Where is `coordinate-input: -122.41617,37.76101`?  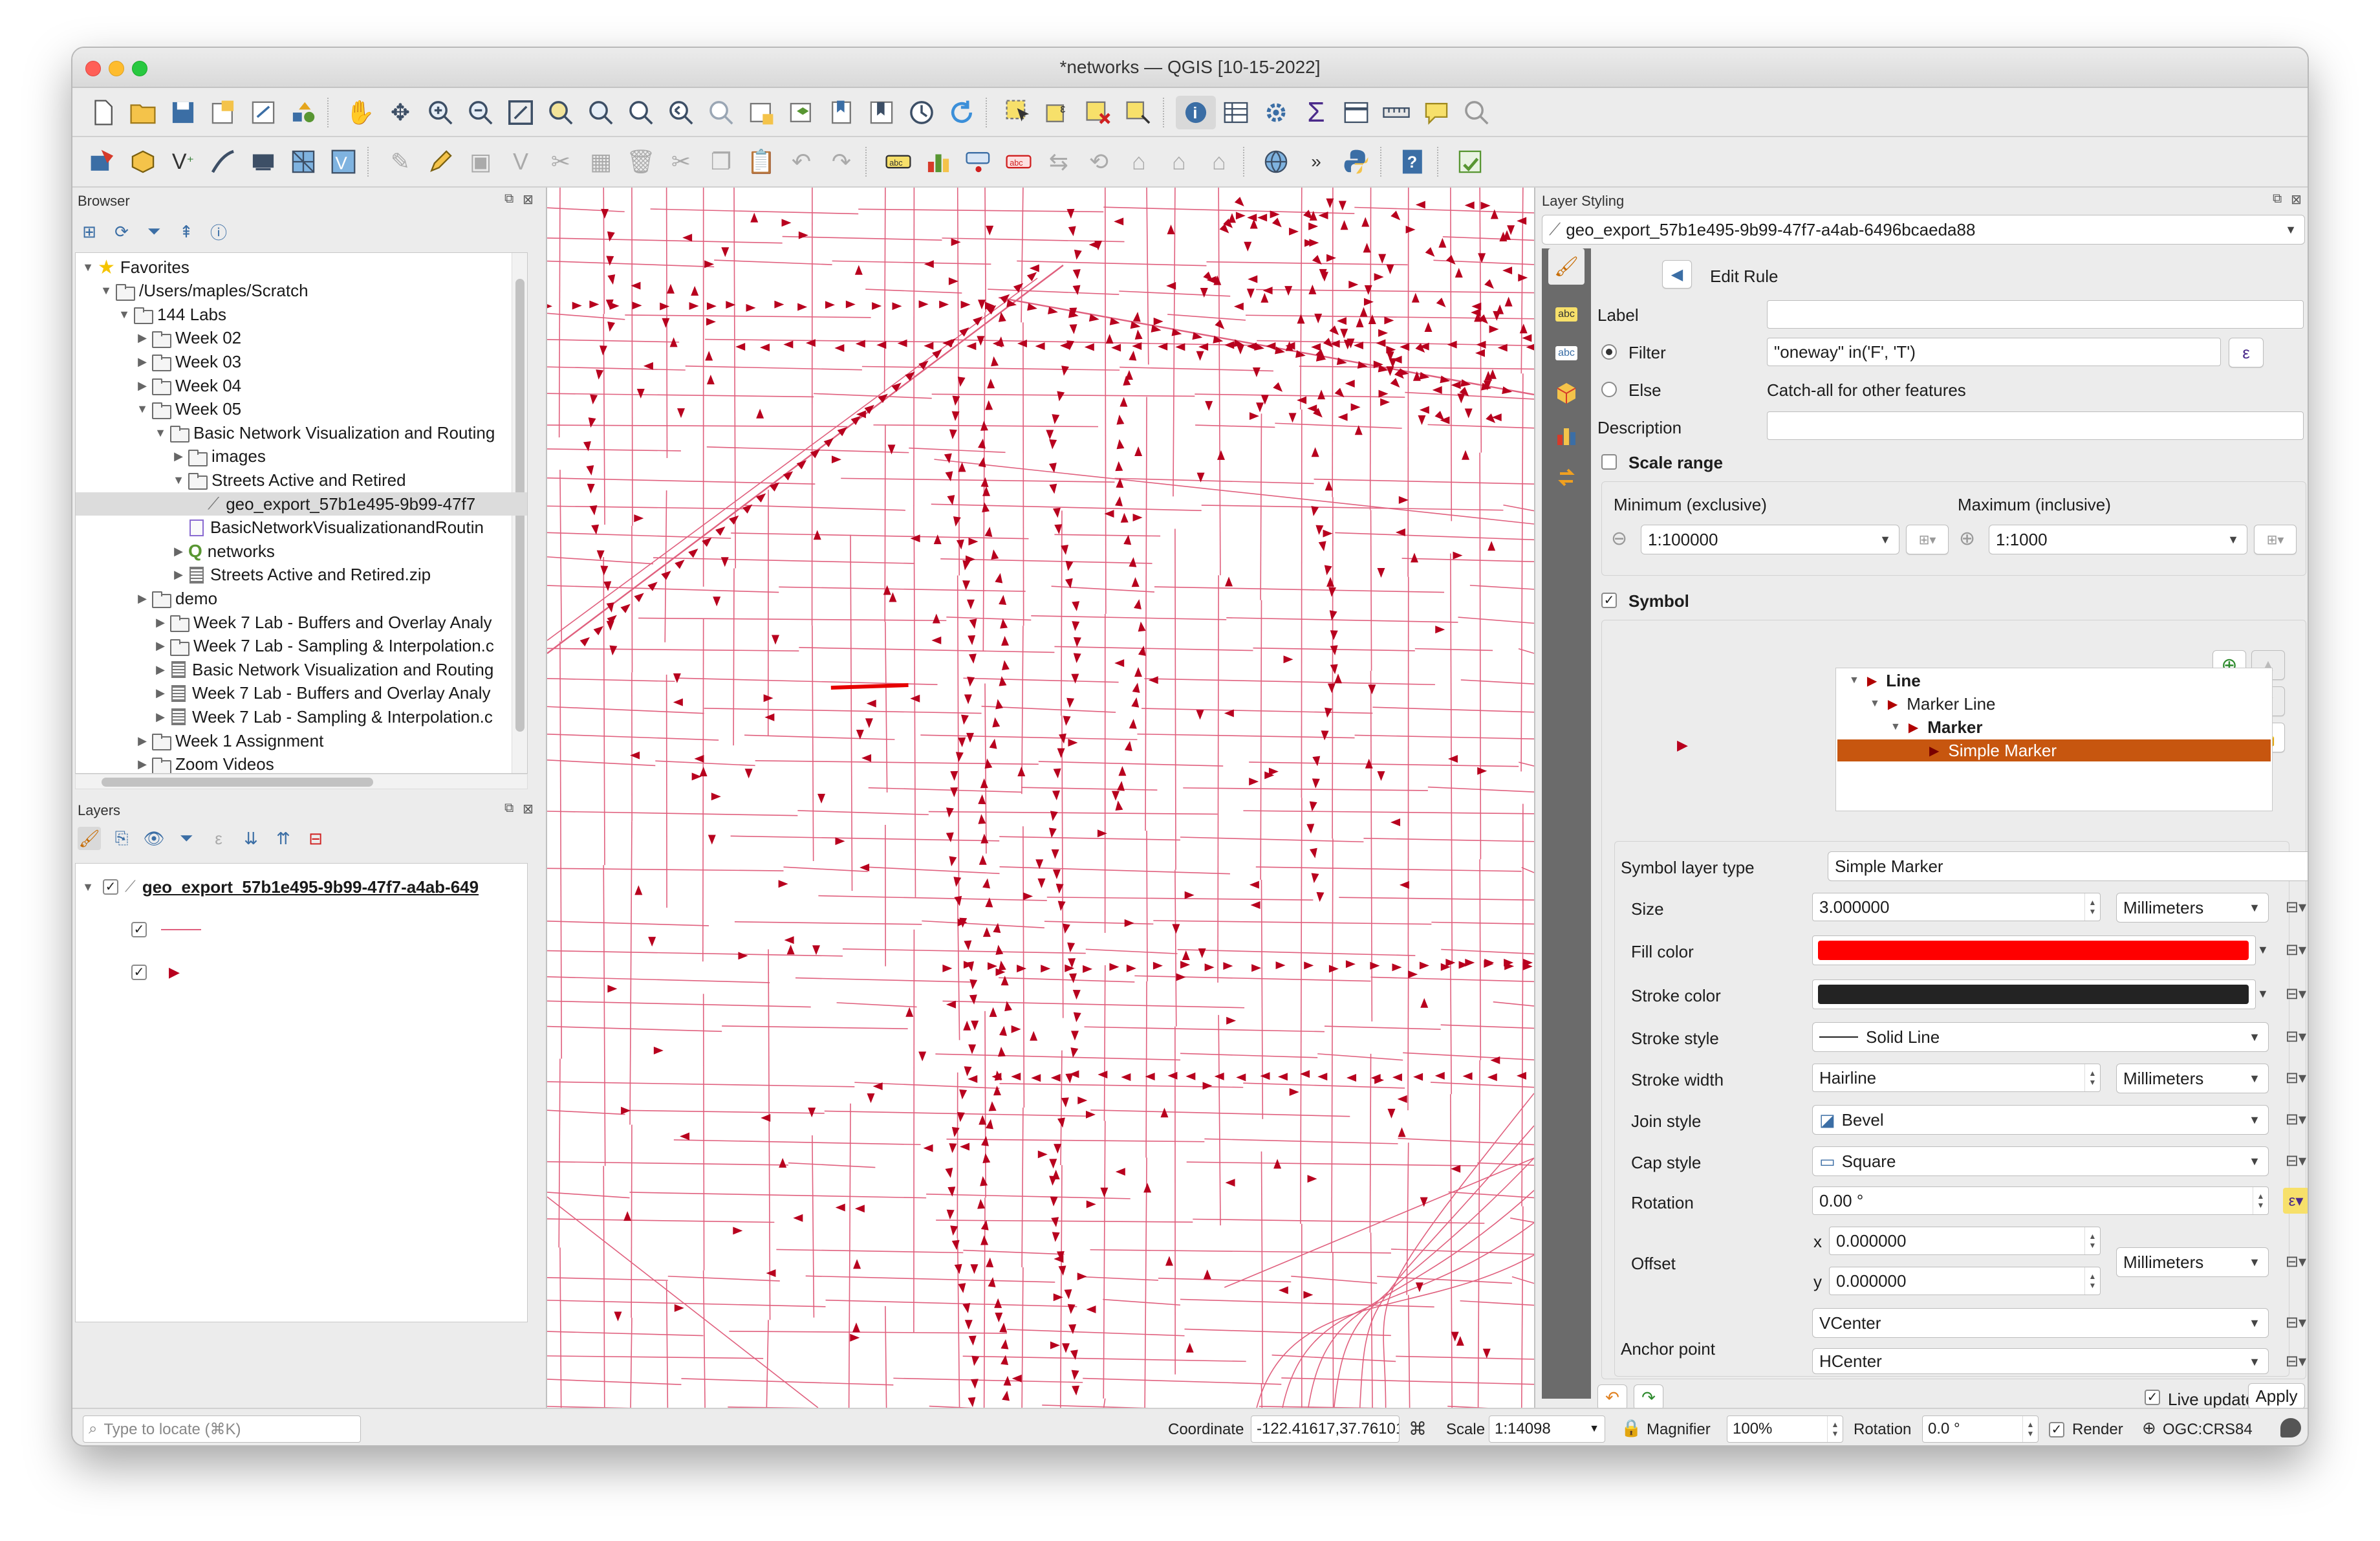
coordinate-input: -122.41617,37.76101 is located at coordinates (1325, 1429).